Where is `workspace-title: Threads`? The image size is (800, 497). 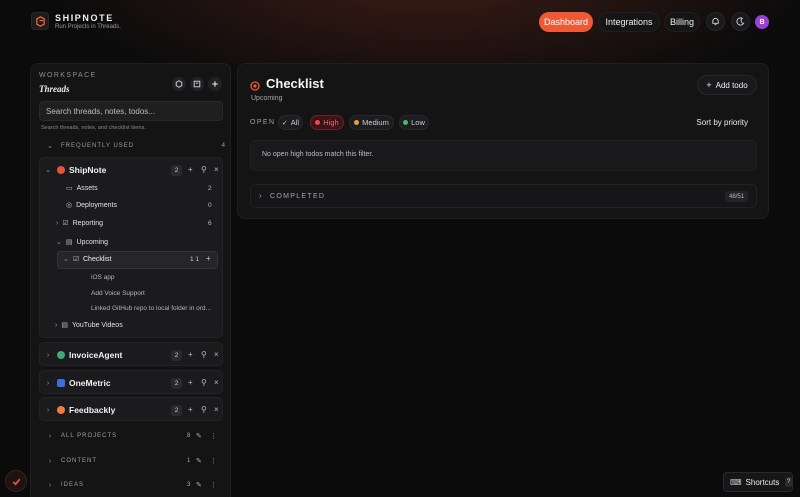
workspace-title: Threads is located at coordinates (54, 89).